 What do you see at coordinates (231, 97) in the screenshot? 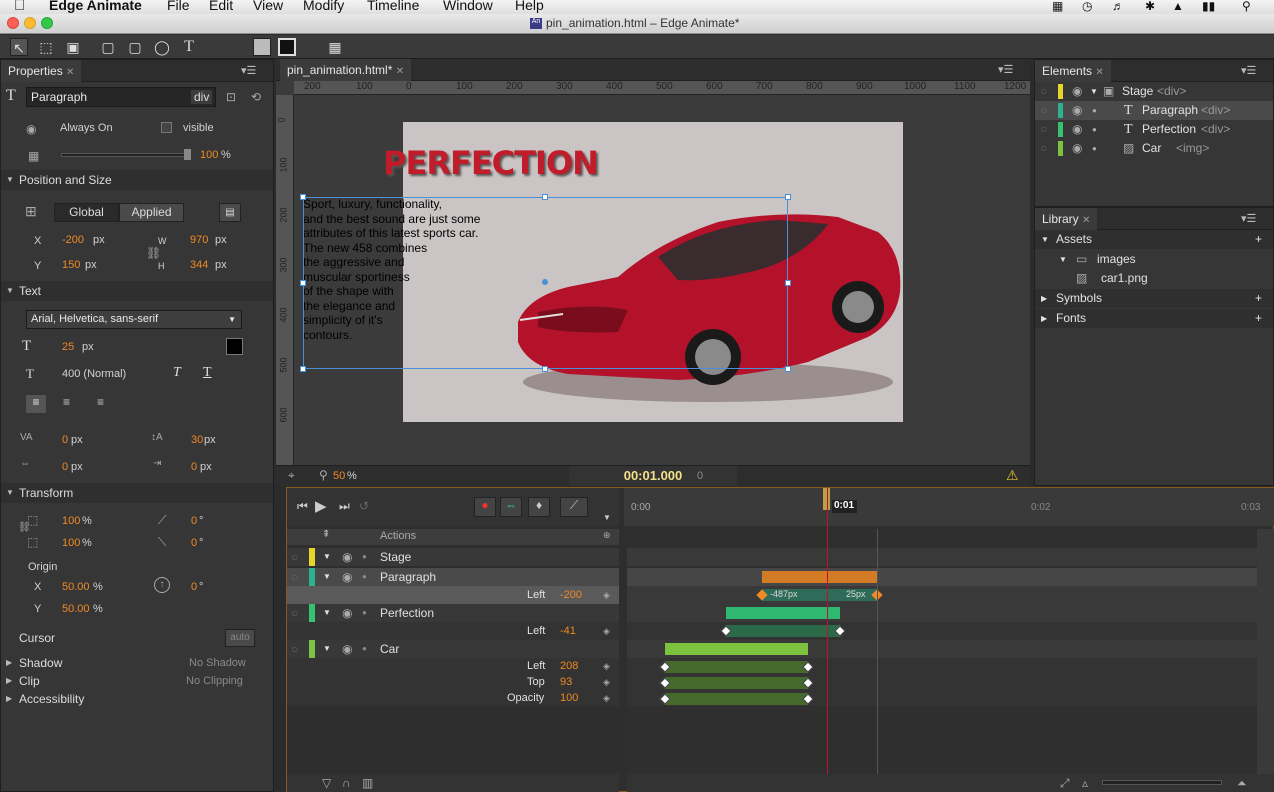
I see `link-icon: ⊡` at bounding box center [231, 97].